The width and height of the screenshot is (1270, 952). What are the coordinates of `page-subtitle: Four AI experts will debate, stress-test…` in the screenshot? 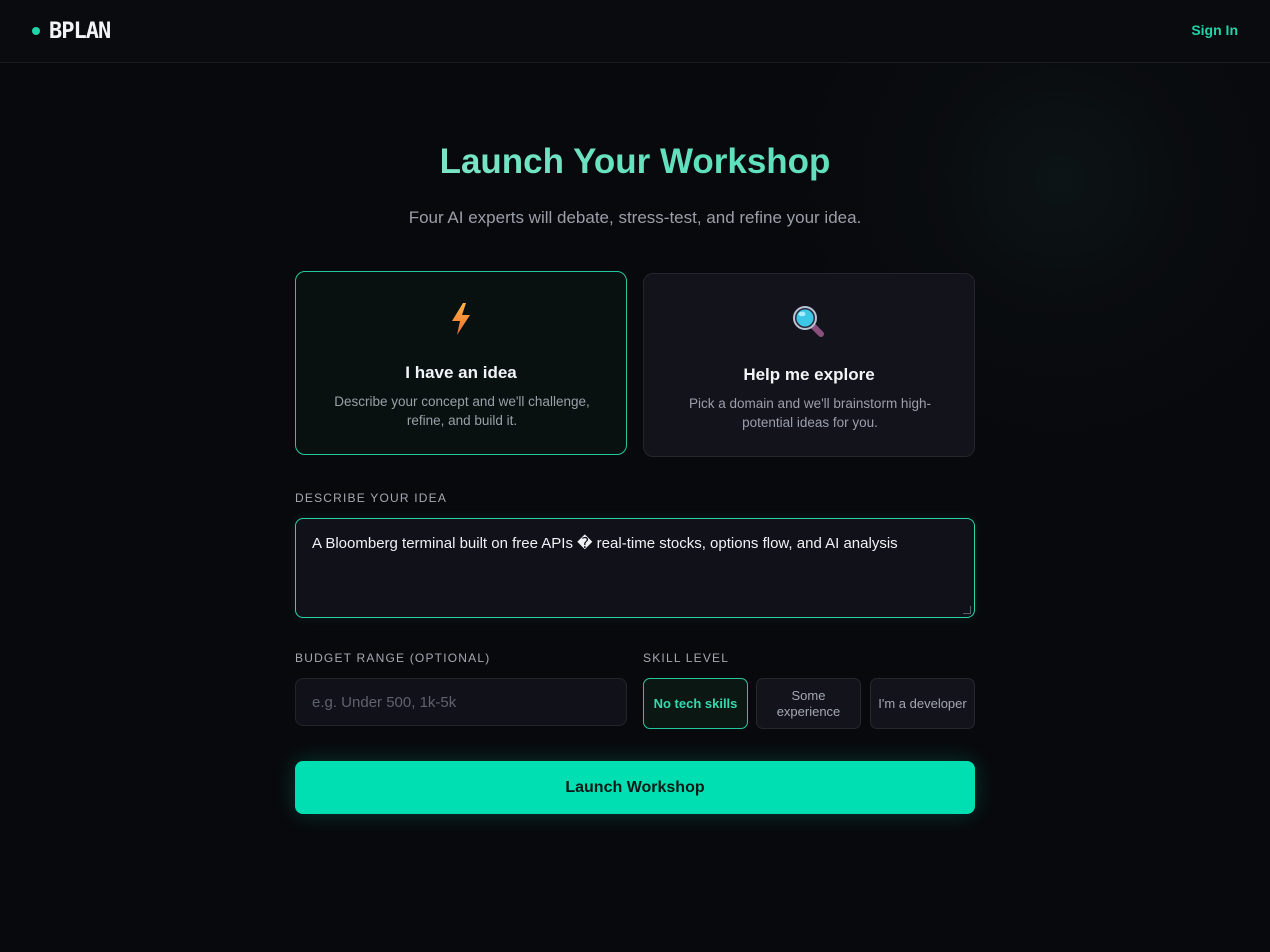 It's located at (635, 217).